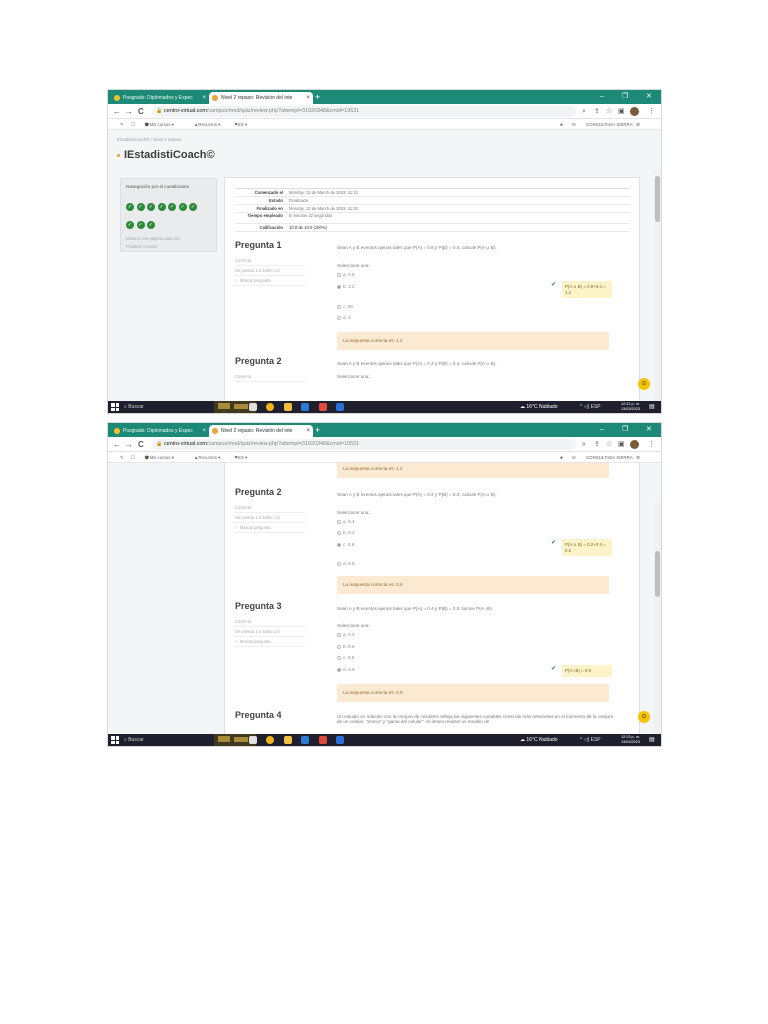 The height and width of the screenshot is (1024, 768). I want to click on answer-option-c: c. 00, so click(345, 306).